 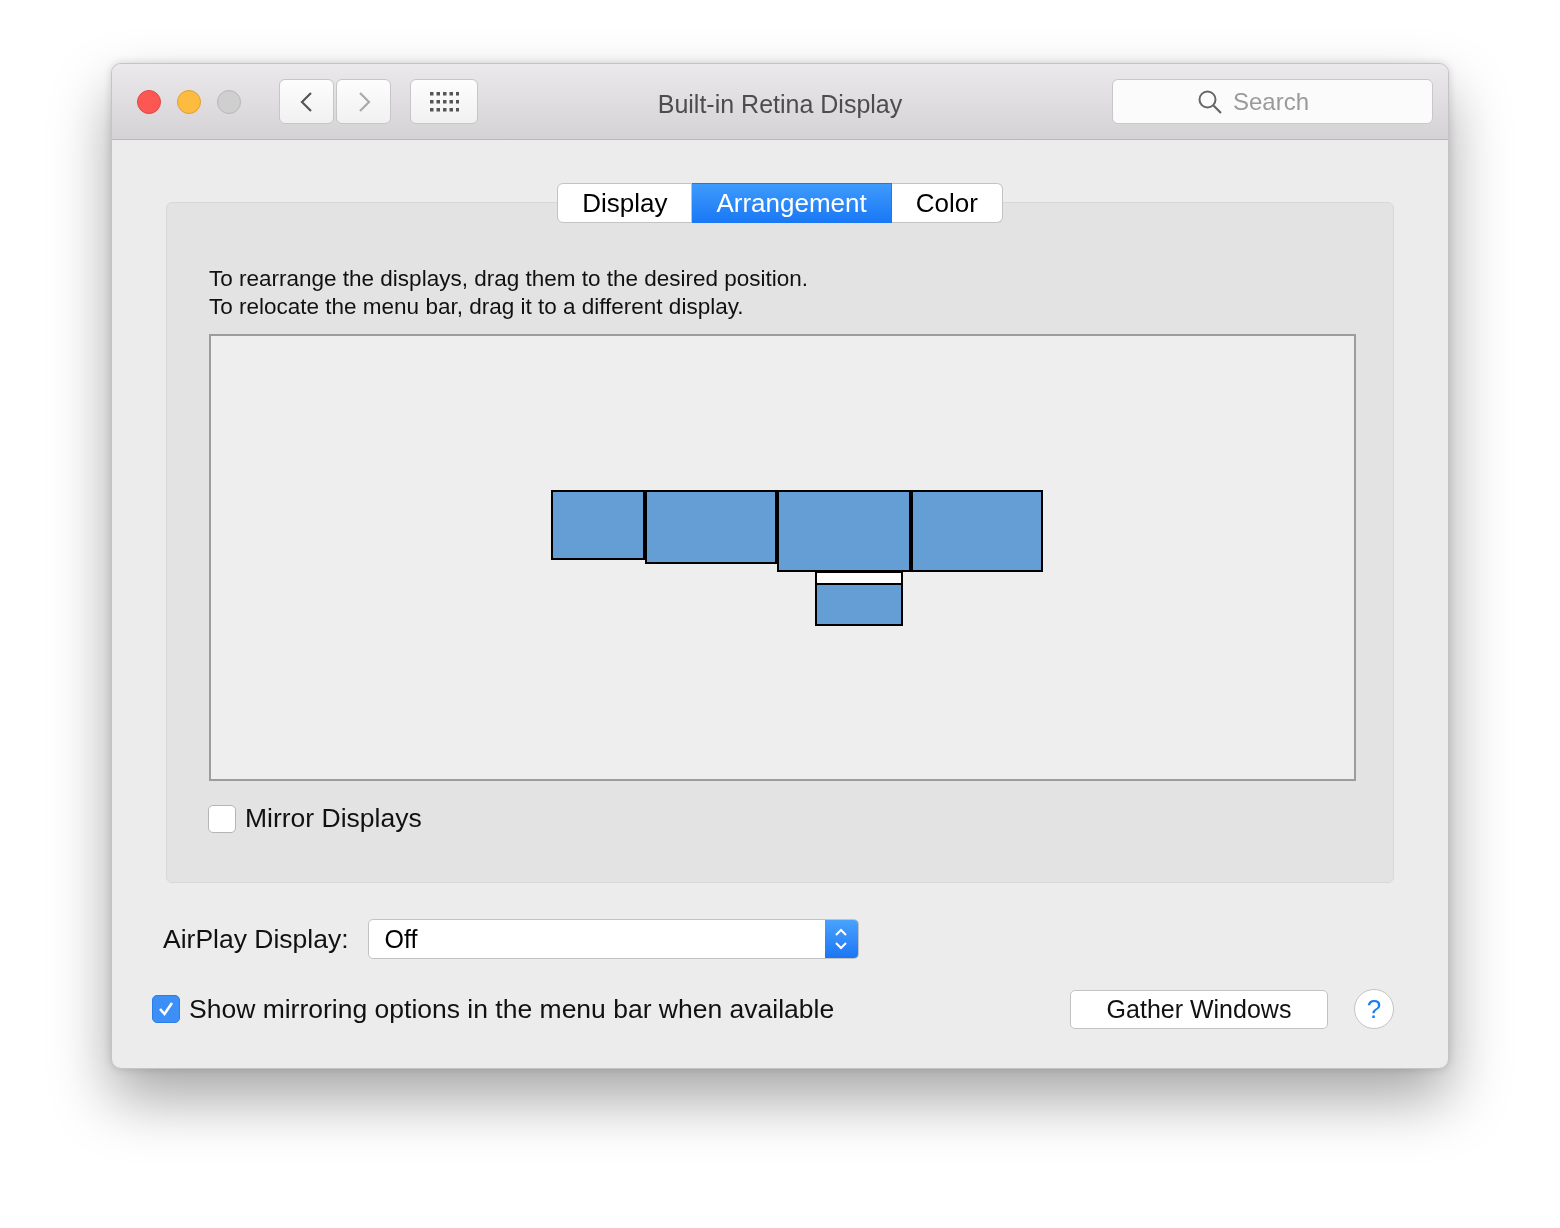 I want to click on tab: Display, so click(x=625, y=203).